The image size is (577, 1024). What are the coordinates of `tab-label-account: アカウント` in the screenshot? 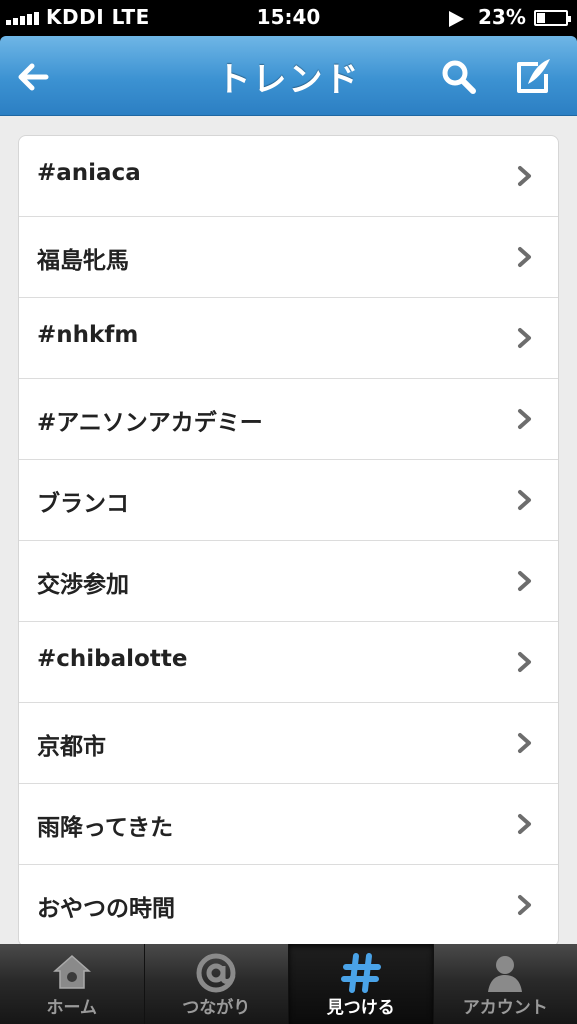 It's located at (505, 1008).